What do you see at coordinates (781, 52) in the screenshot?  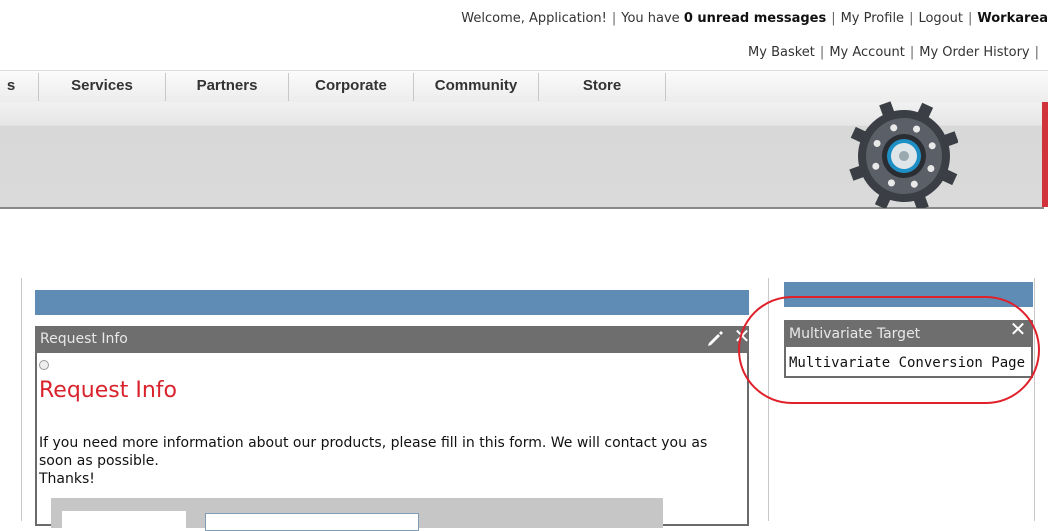 I see `my-basket-link: My Basket` at bounding box center [781, 52].